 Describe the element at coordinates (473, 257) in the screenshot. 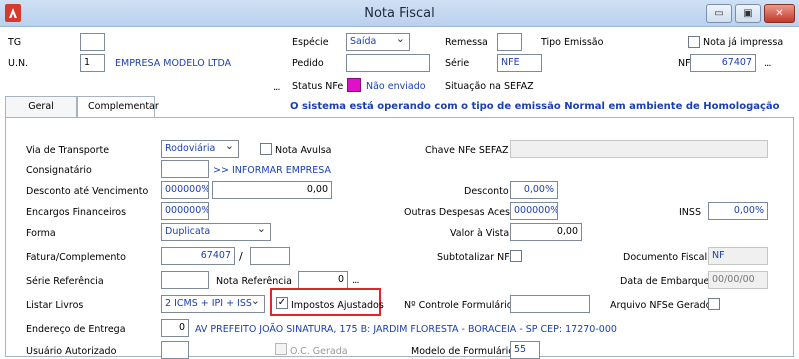

I see `subtotalizar-label: Subtotalizar NF` at that location.